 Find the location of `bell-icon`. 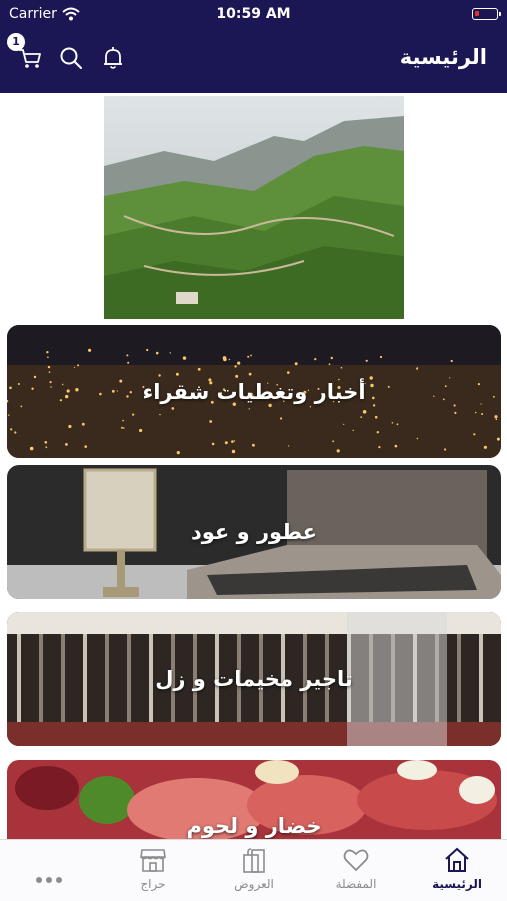

bell-icon is located at coordinates (113, 58).